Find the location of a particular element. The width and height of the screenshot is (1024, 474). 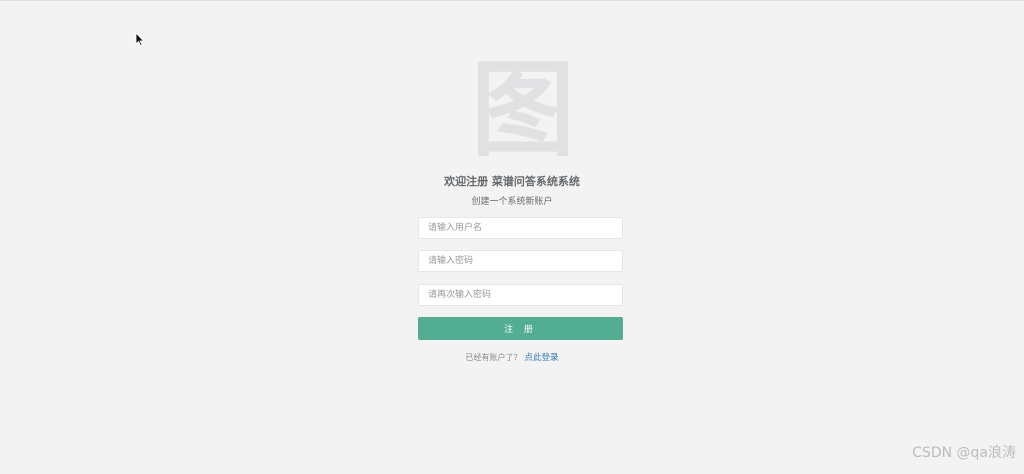

mouse-pointer-icon is located at coordinates (140, 39).